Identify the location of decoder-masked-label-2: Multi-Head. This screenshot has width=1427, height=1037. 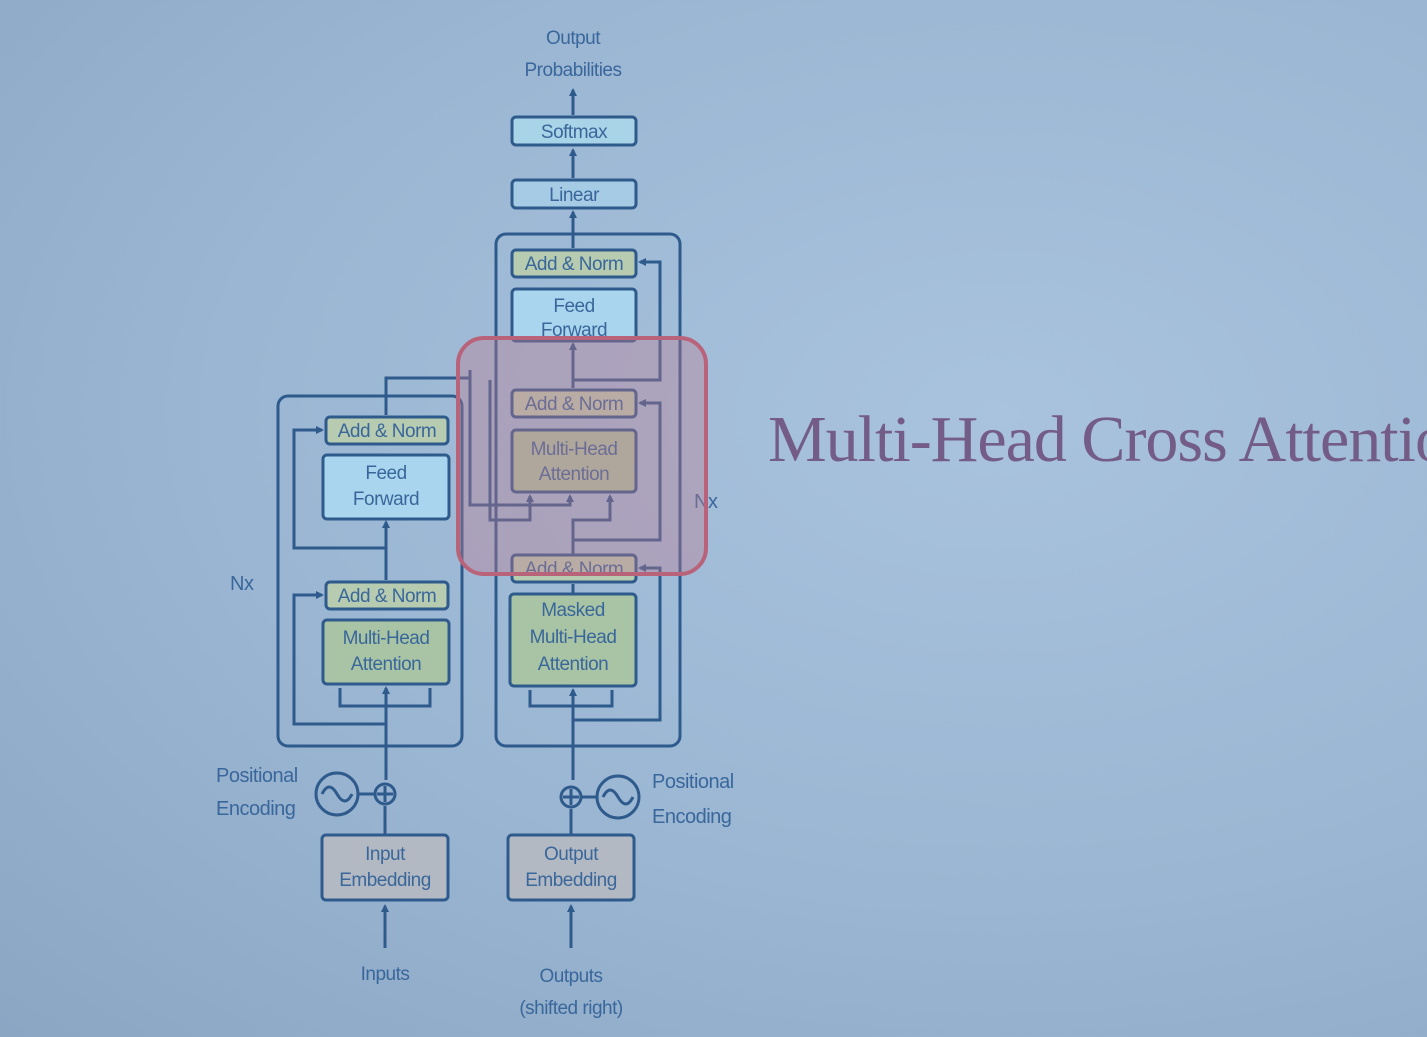
(573, 637).